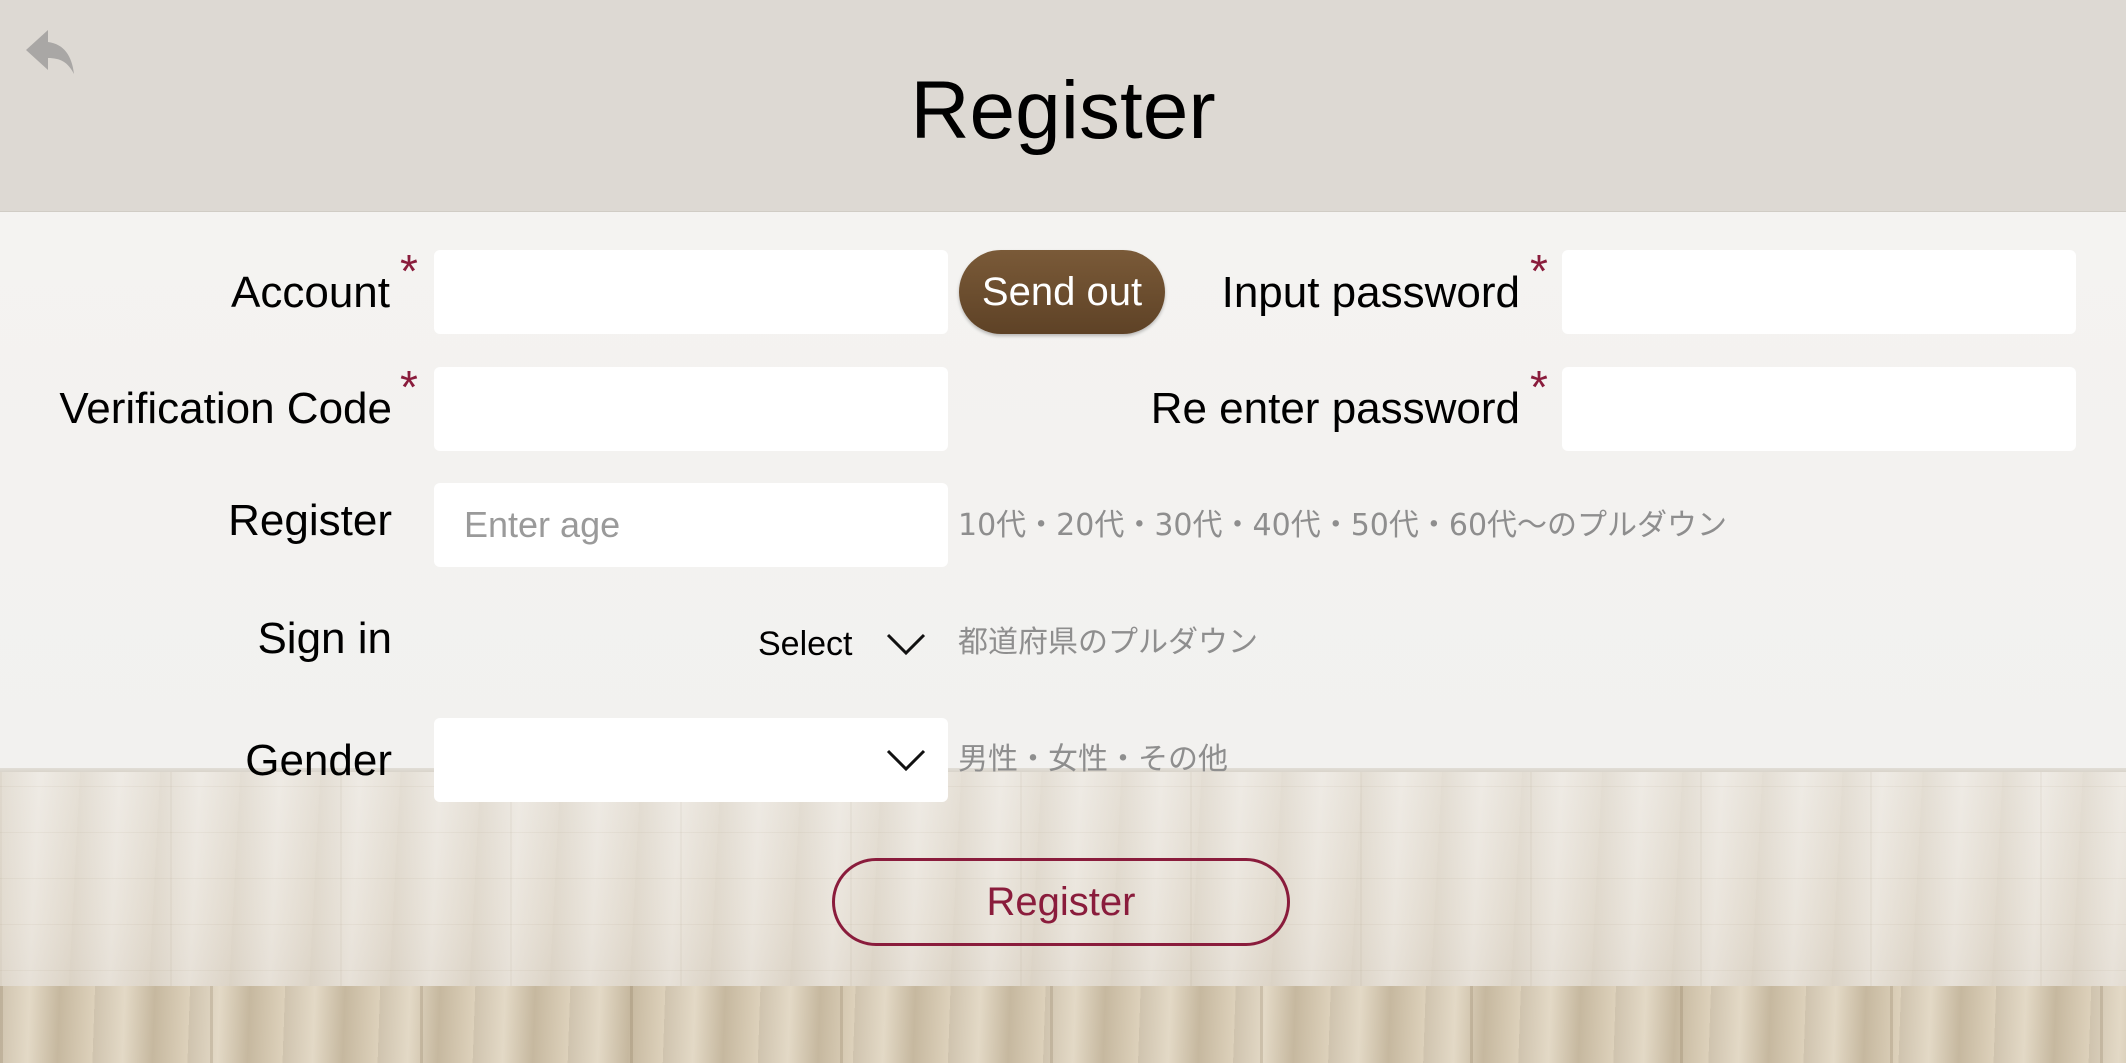 Image resolution: width=2126 pixels, height=1063 pixels. What do you see at coordinates (1370, 292) in the screenshot?
I see `input-password-label: Input password` at bounding box center [1370, 292].